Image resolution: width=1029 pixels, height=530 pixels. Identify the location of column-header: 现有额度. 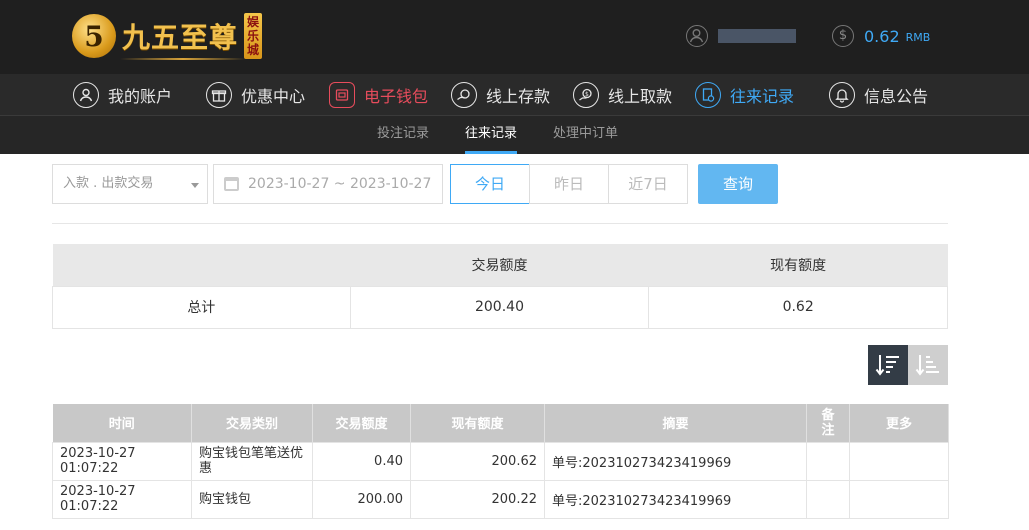
(477, 423).